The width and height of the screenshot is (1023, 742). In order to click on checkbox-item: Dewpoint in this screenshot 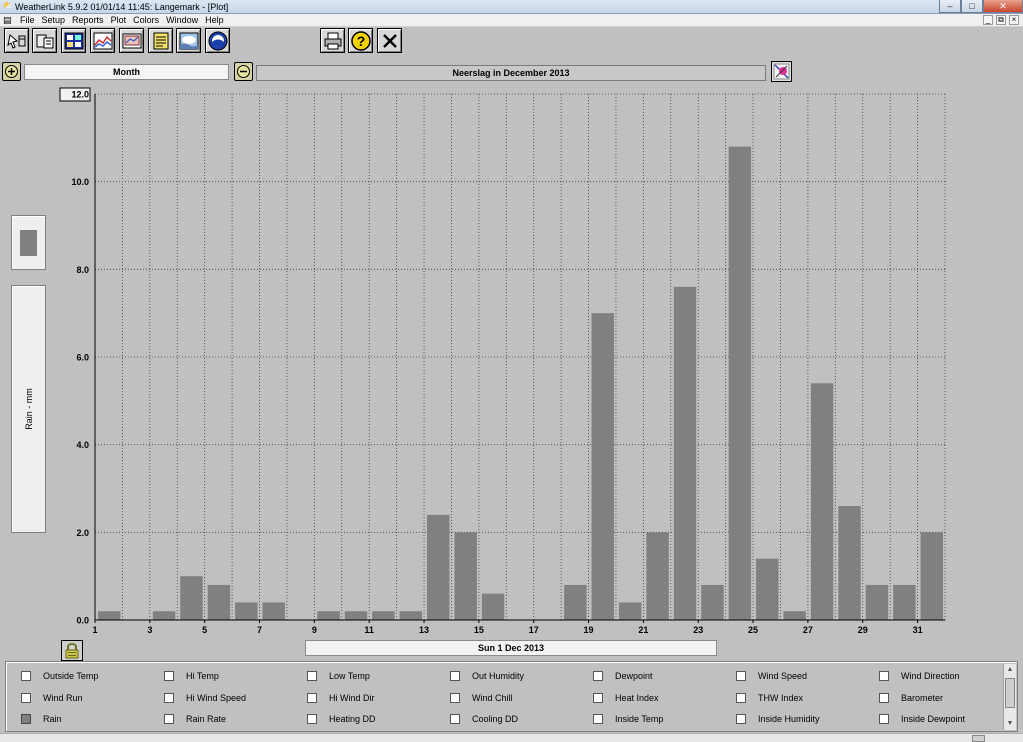, I will do `click(623, 675)`.